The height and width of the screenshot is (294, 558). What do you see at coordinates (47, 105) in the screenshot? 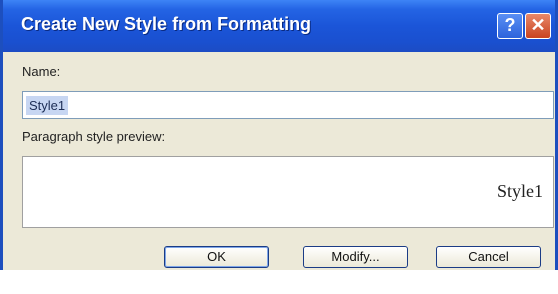
I see `name-value: Style1` at bounding box center [47, 105].